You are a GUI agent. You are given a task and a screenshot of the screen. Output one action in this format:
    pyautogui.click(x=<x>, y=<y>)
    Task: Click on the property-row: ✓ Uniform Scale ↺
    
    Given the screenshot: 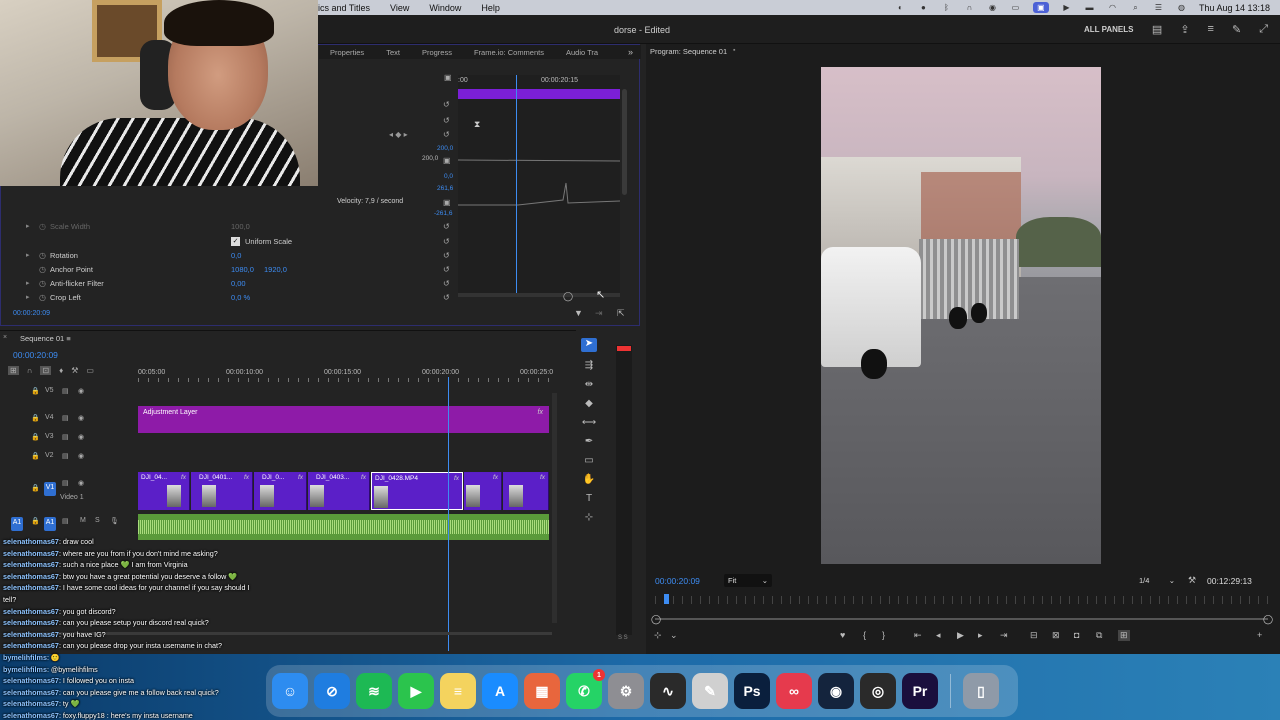 What is the action you would take?
    pyautogui.click(x=228, y=243)
    